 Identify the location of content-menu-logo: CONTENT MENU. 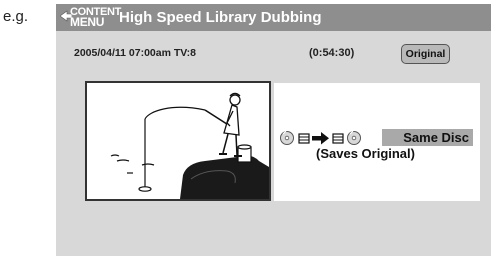
(90, 18).